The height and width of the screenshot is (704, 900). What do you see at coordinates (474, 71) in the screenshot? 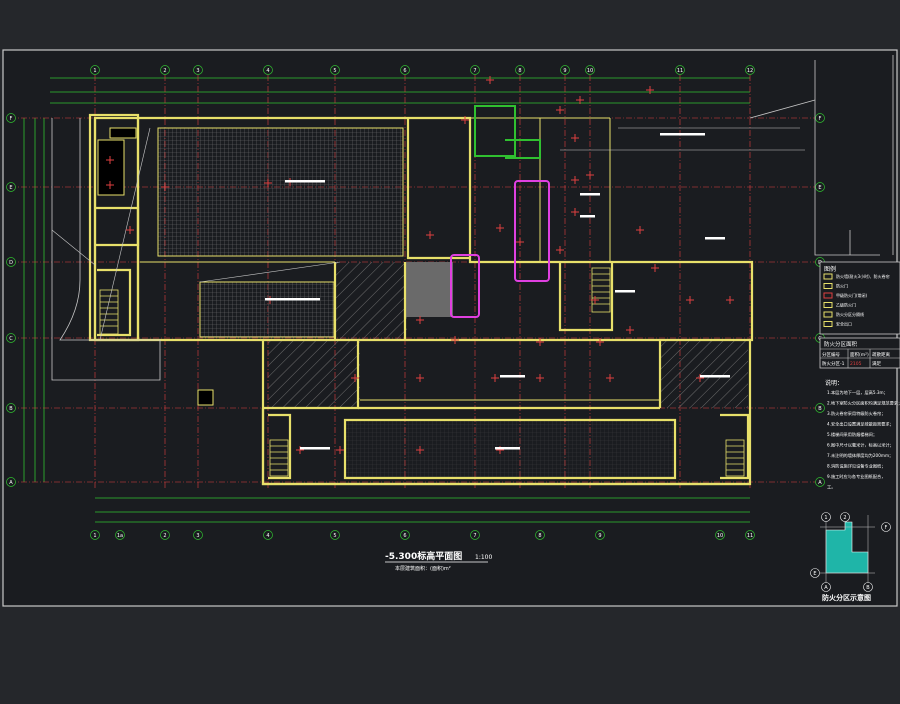
I see `axis-label-top: 7` at bounding box center [474, 71].